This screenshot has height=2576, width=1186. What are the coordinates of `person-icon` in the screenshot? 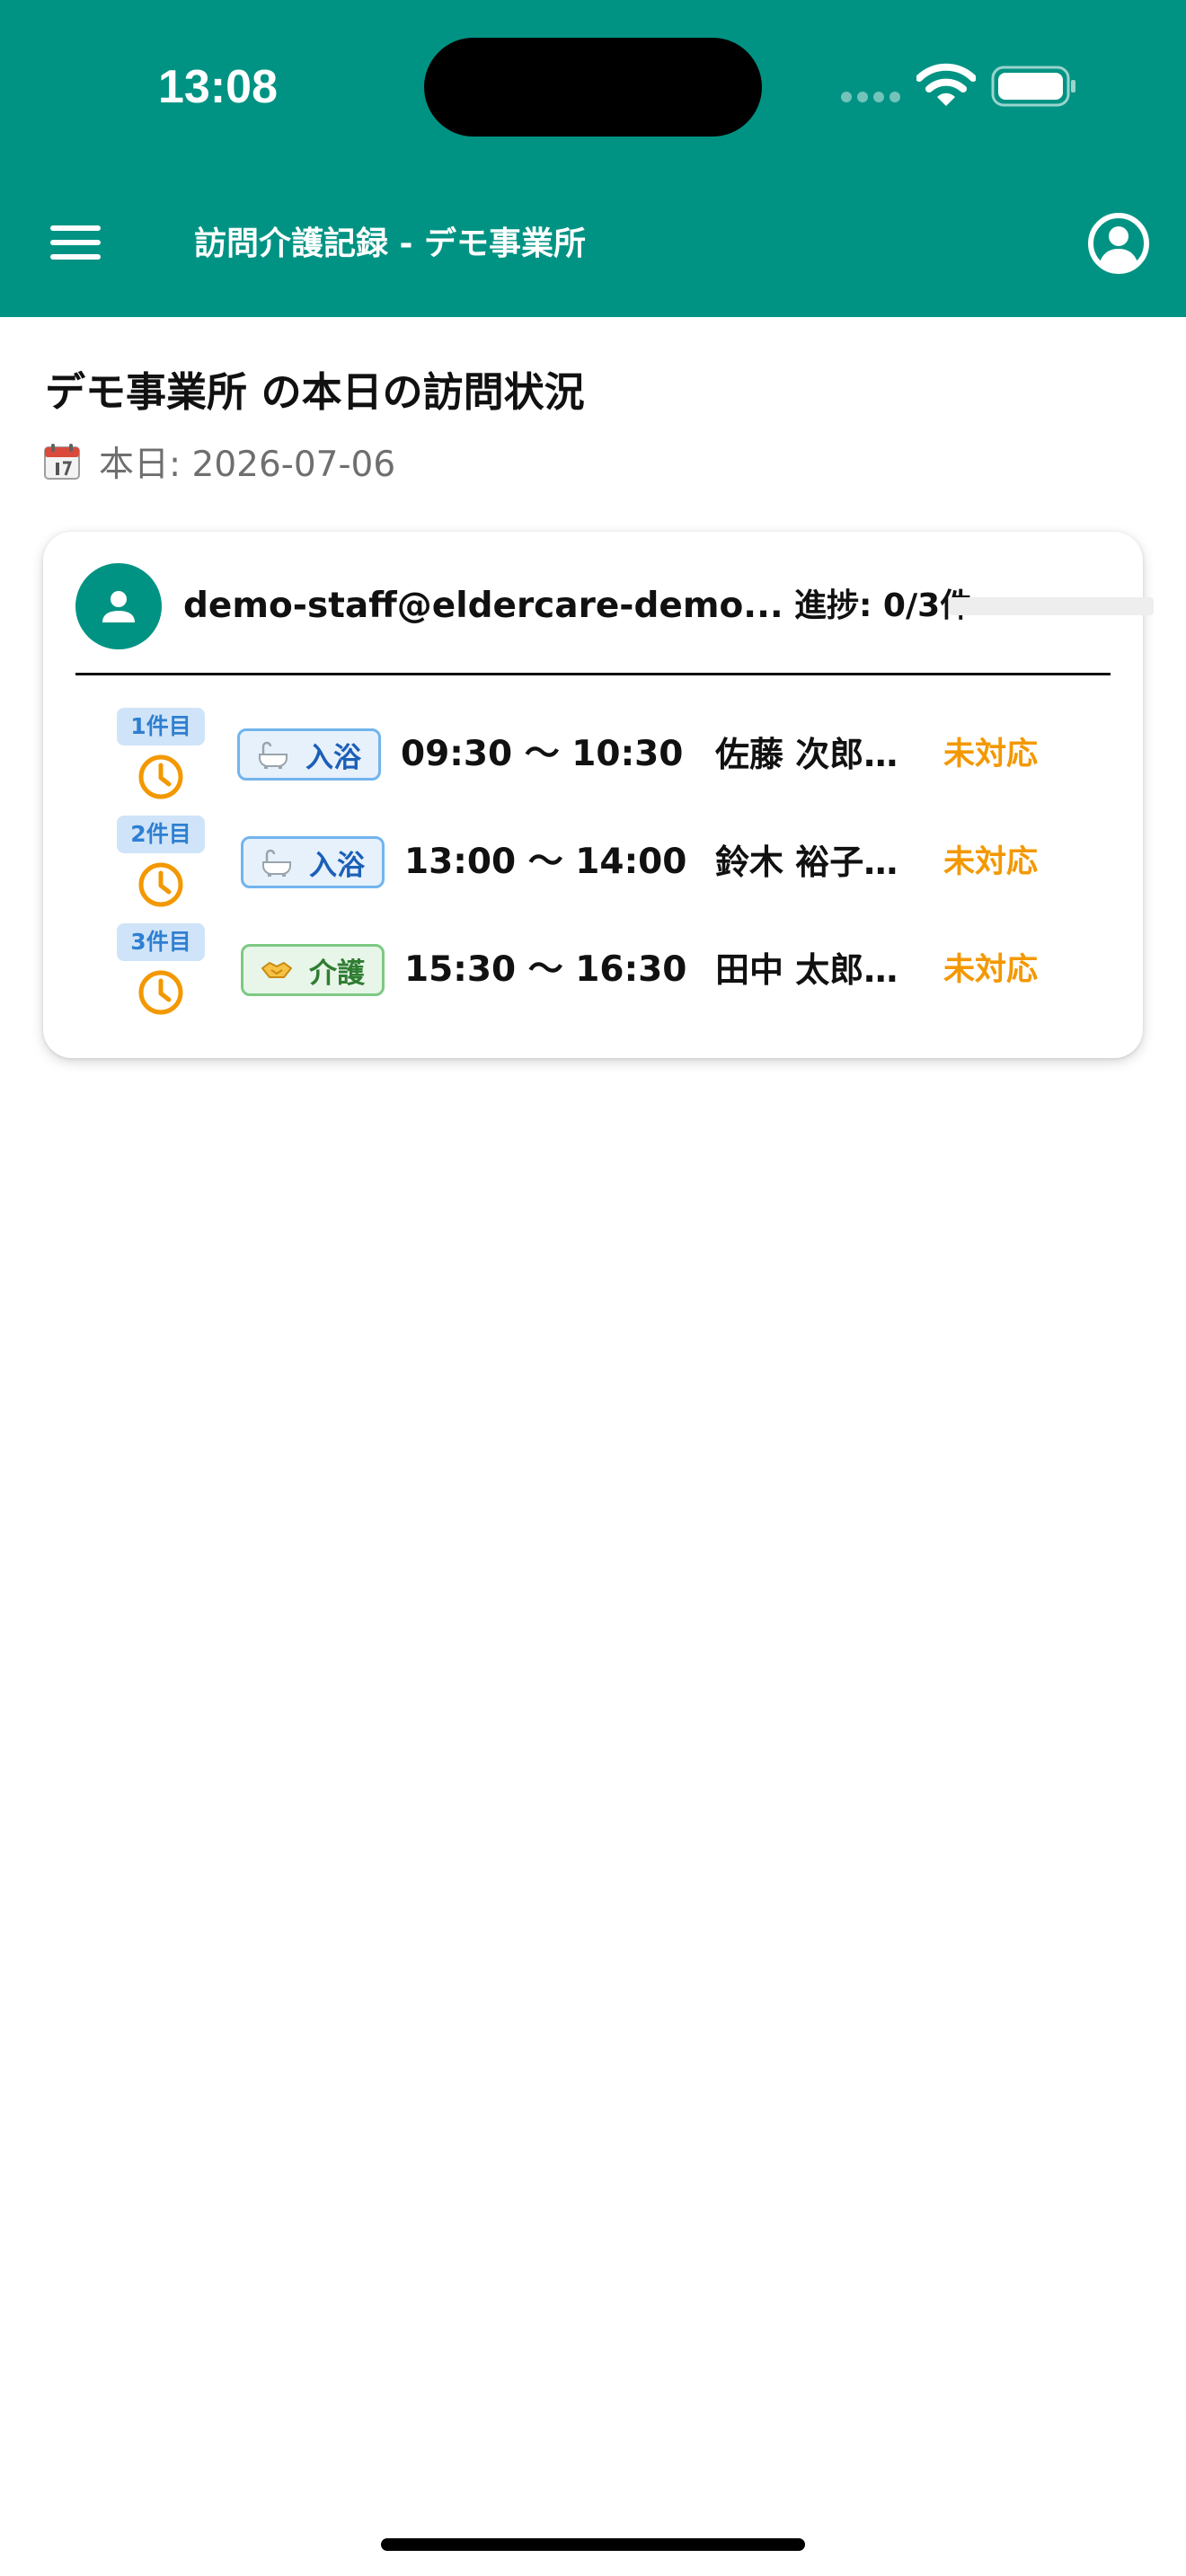 It's located at (118, 606).